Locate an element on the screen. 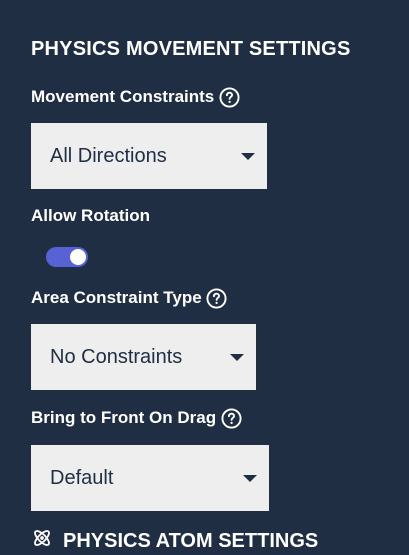 This screenshot has height=555, width=409. movement-constraints-dropdown: All Directions is located at coordinates (149, 156).